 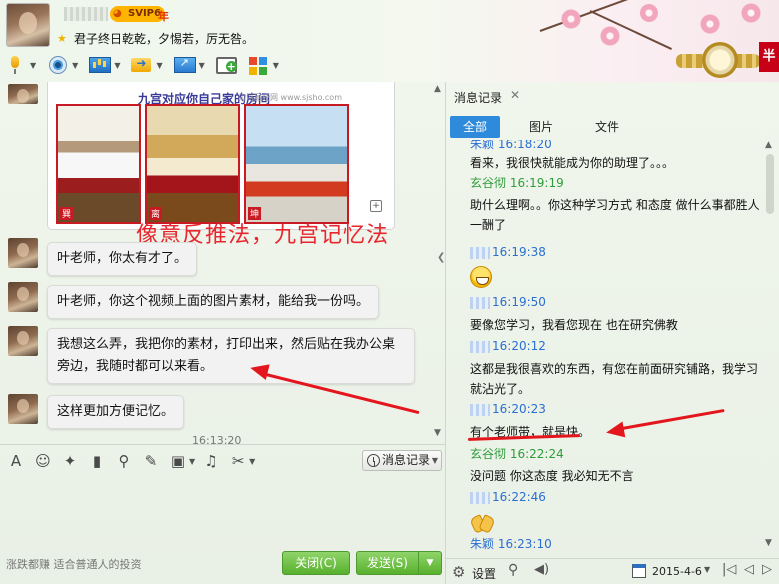 What do you see at coordinates (116, 412) in the screenshot?
I see `chat-message: 这样更加方便记忆。` at bounding box center [116, 412].